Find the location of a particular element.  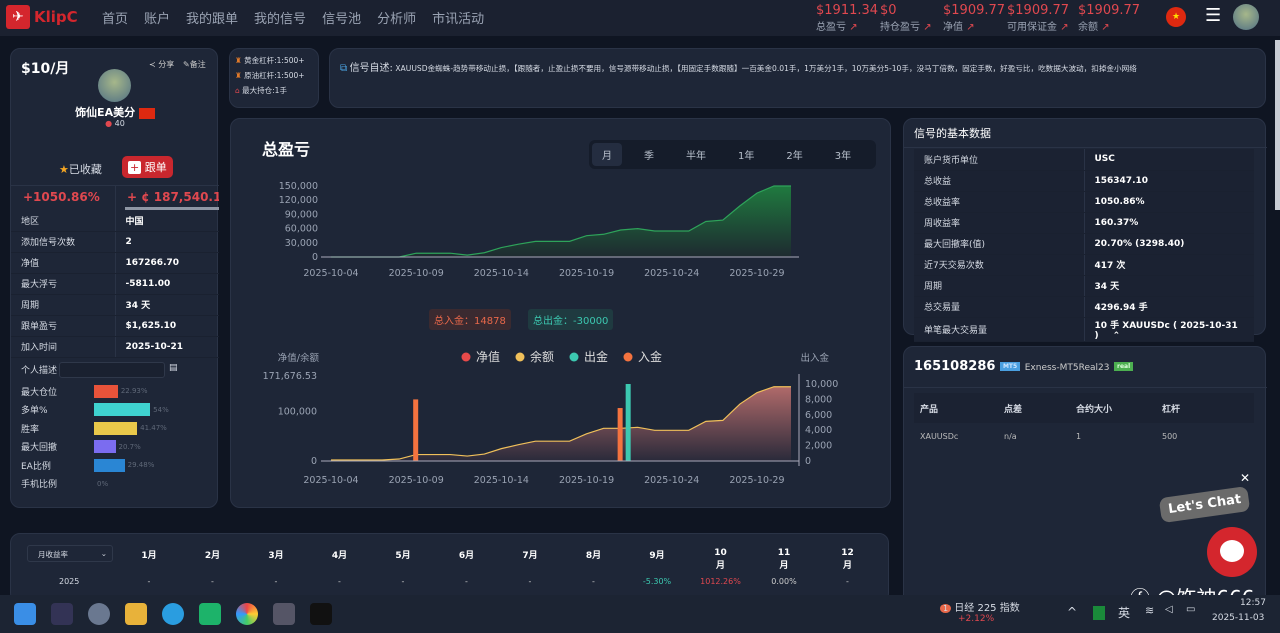

period-tab: 半年 is located at coordinates (696, 154).